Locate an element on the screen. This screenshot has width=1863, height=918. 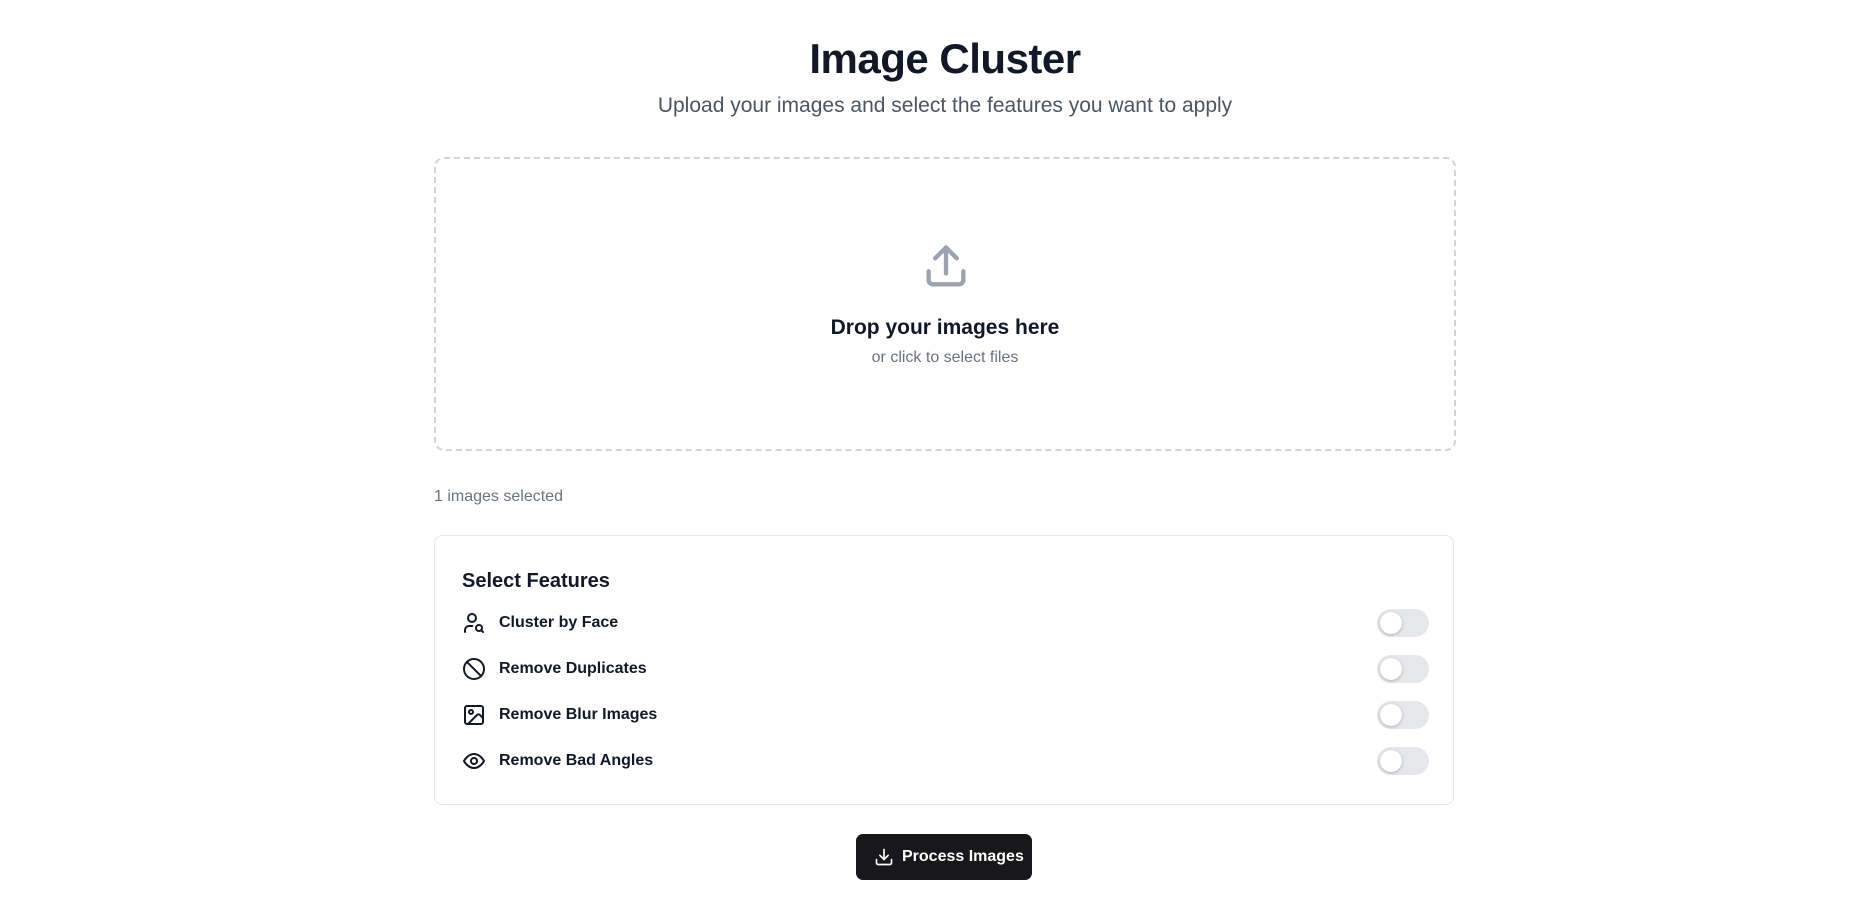
feature-row-remove-duplicates: Remove Duplicates is located at coordinates (945, 669).